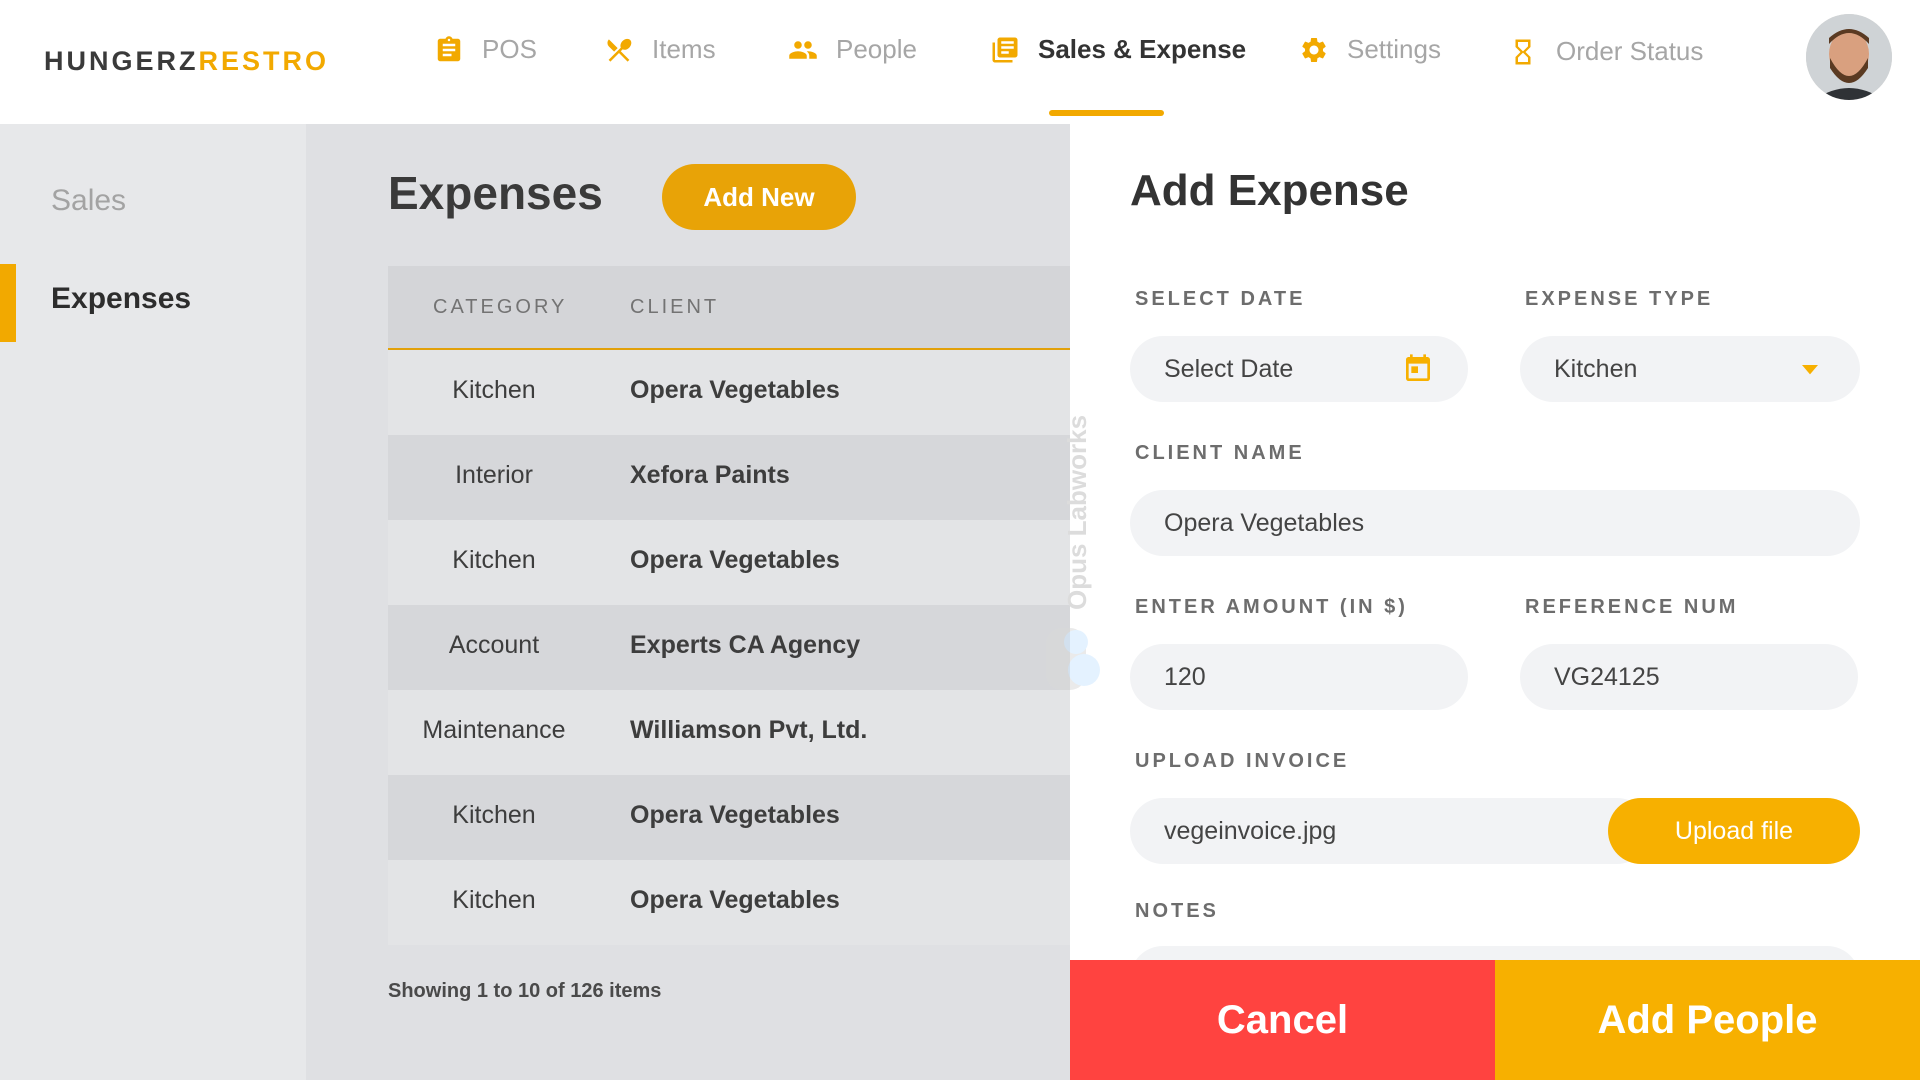 The height and width of the screenshot is (1080, 1920). Describe the element at coordinates (1495, 523) in the screenshot. I see `client-name-input: Opera Vegetables` at that location.